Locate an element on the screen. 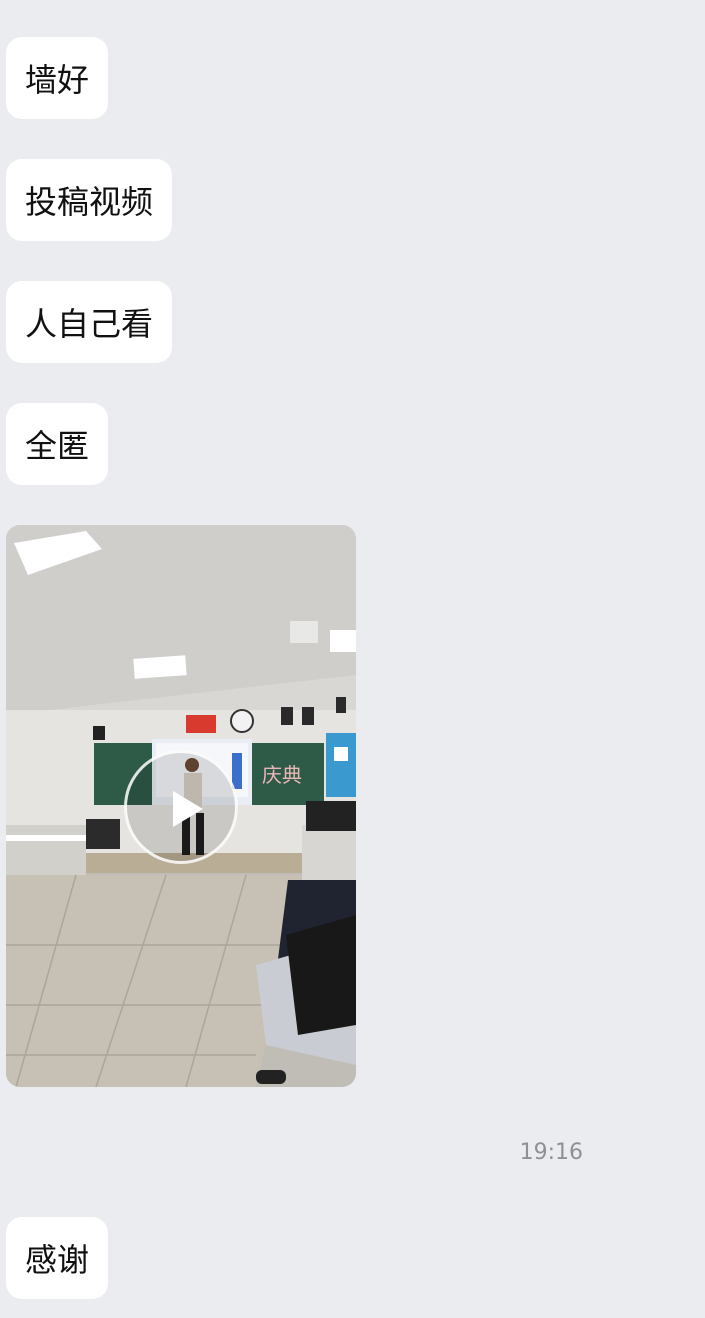 Image resolution: width=705 pixels, height=1318 pixels. message-bubble: 人自己看 is located at coordinates (89, 322).